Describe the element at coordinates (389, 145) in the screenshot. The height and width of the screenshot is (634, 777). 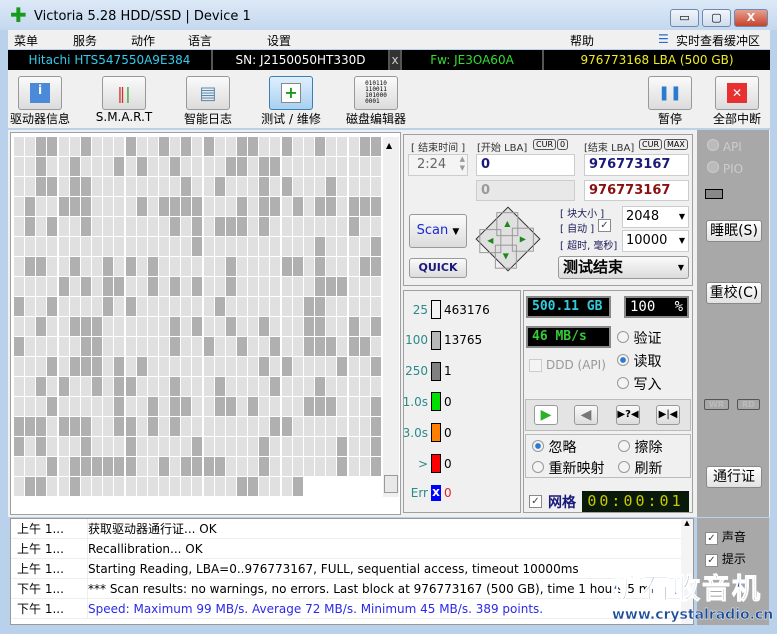
I see `scroll-up-icon: ▲` at that location.